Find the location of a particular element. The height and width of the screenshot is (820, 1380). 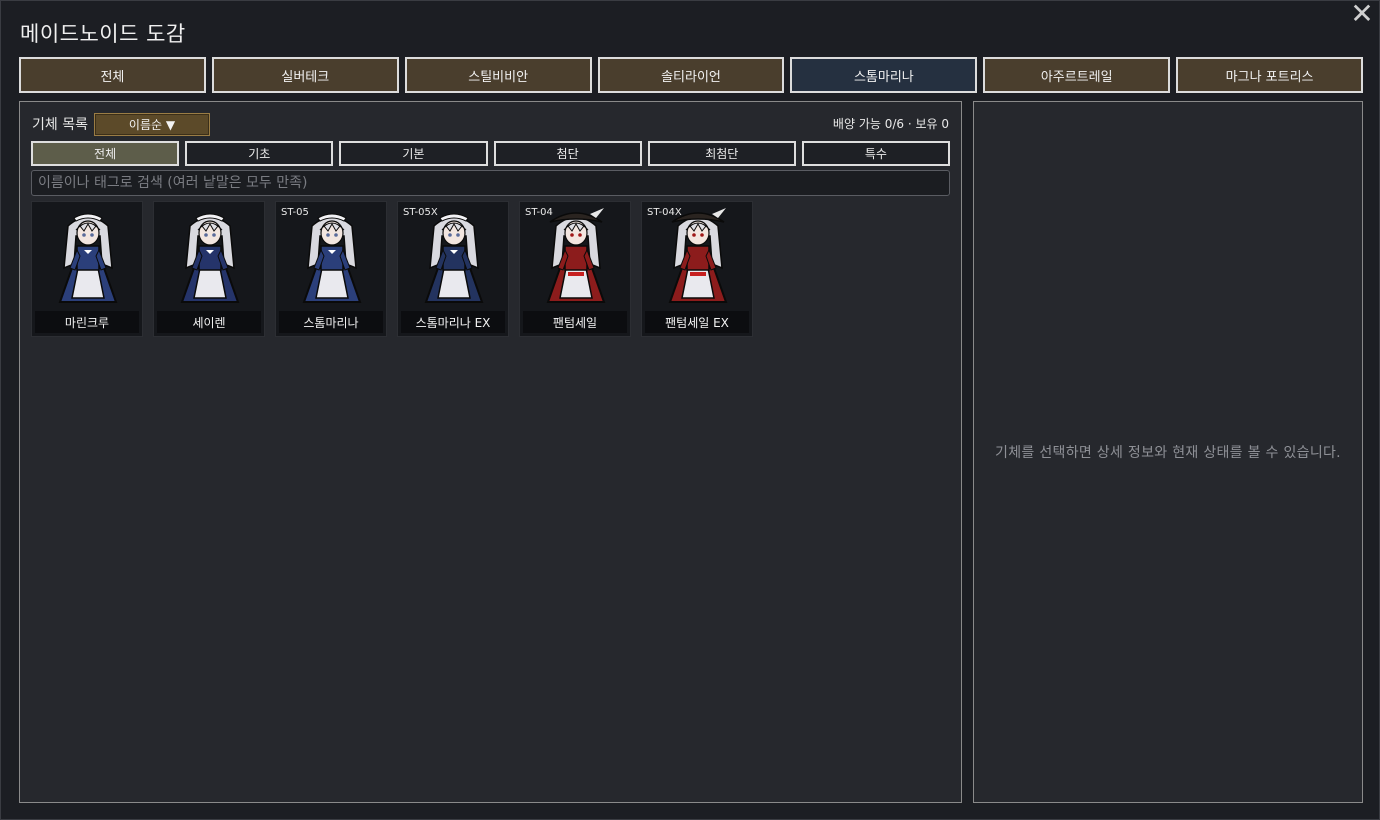

tier-tab: 전체 is located at coordinates (105, 153).